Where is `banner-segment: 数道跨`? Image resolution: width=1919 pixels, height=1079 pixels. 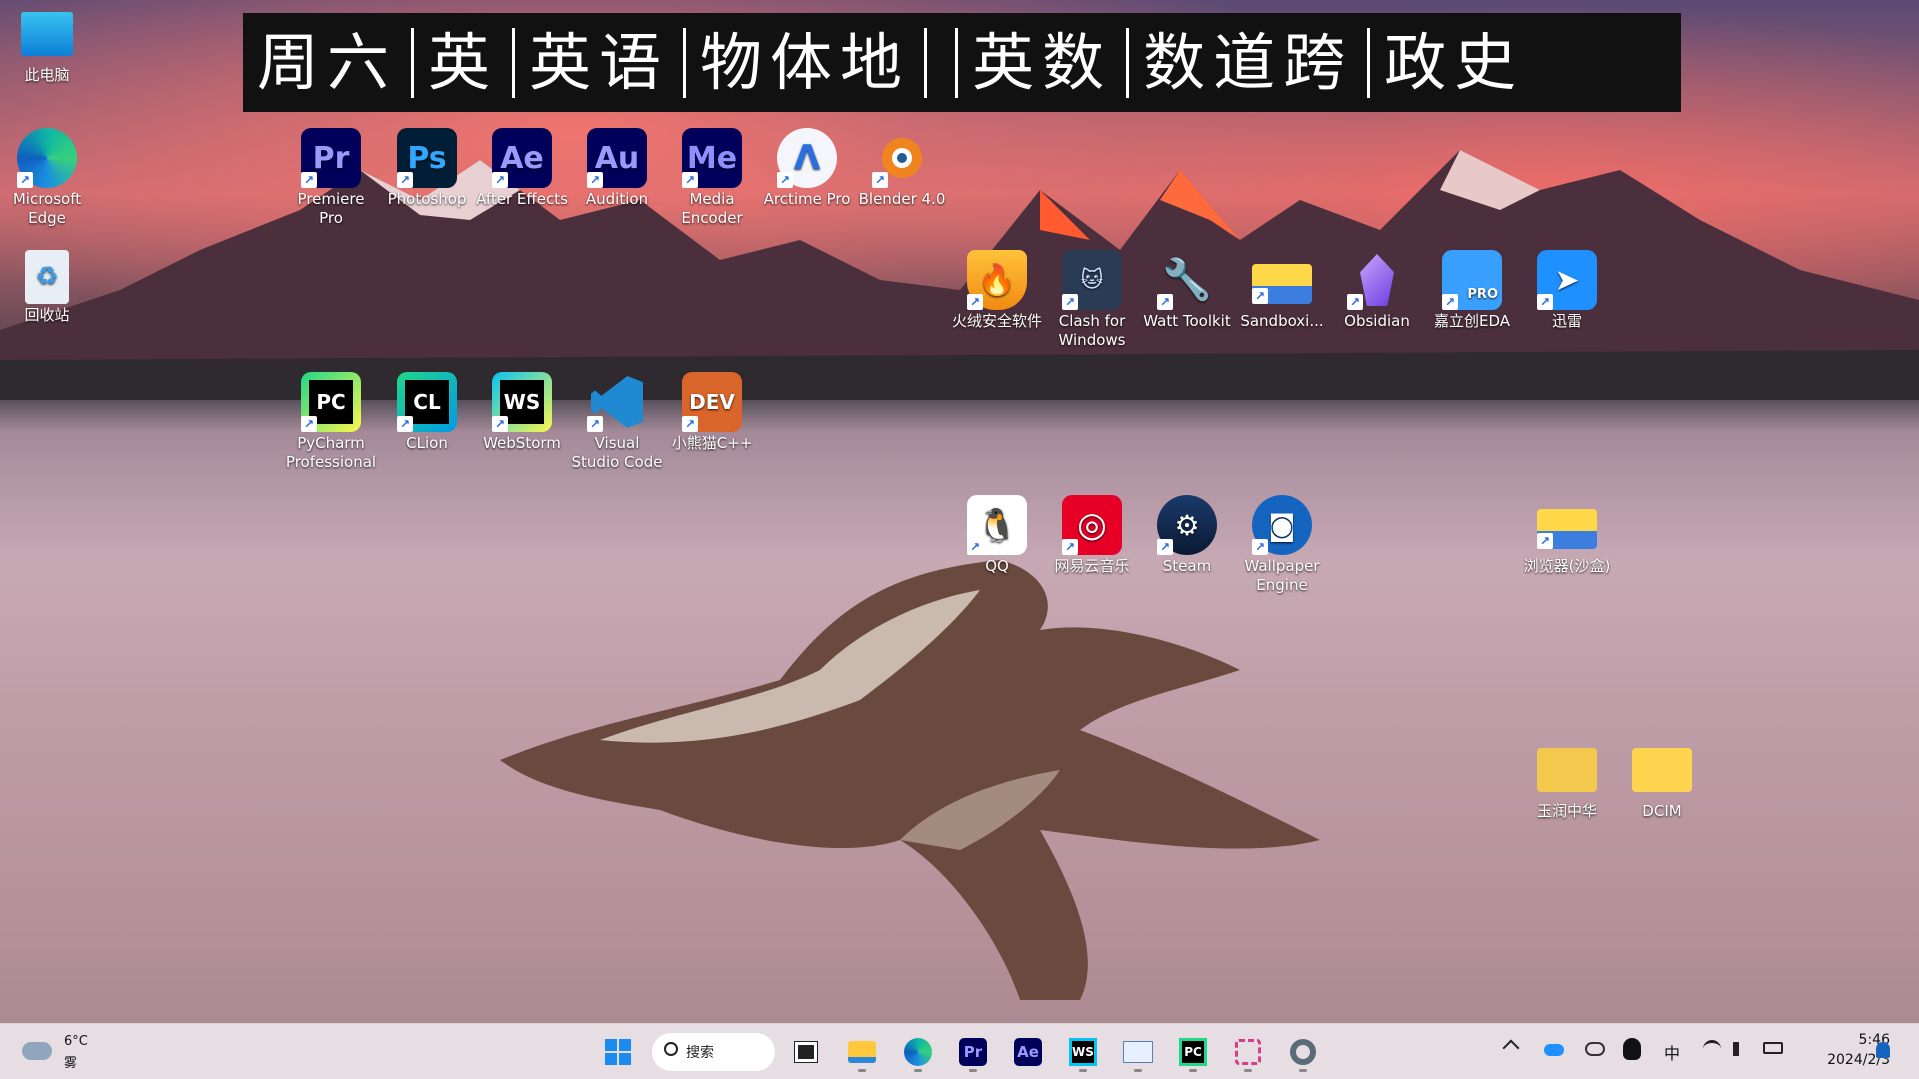 banner-segment: 数道跨 is located at coordinates (1248, 62).